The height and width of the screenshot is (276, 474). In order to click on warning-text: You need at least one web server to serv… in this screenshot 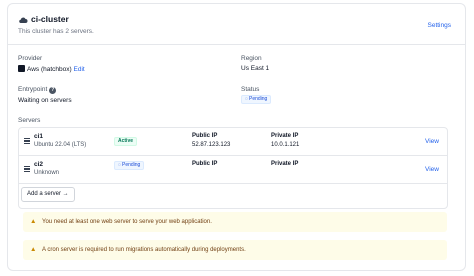, I will do `click(127, 222)`.